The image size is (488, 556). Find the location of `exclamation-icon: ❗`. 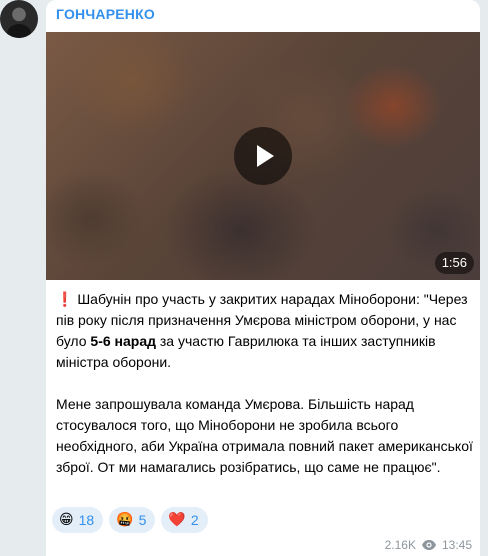

exclamation-icon: ❗ is located at coordinates (65, 299).